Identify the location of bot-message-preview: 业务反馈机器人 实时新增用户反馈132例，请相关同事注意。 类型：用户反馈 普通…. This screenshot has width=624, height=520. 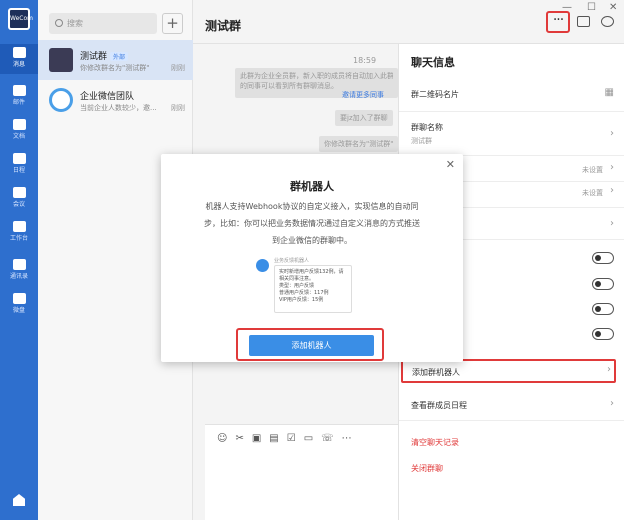
(313, 286).